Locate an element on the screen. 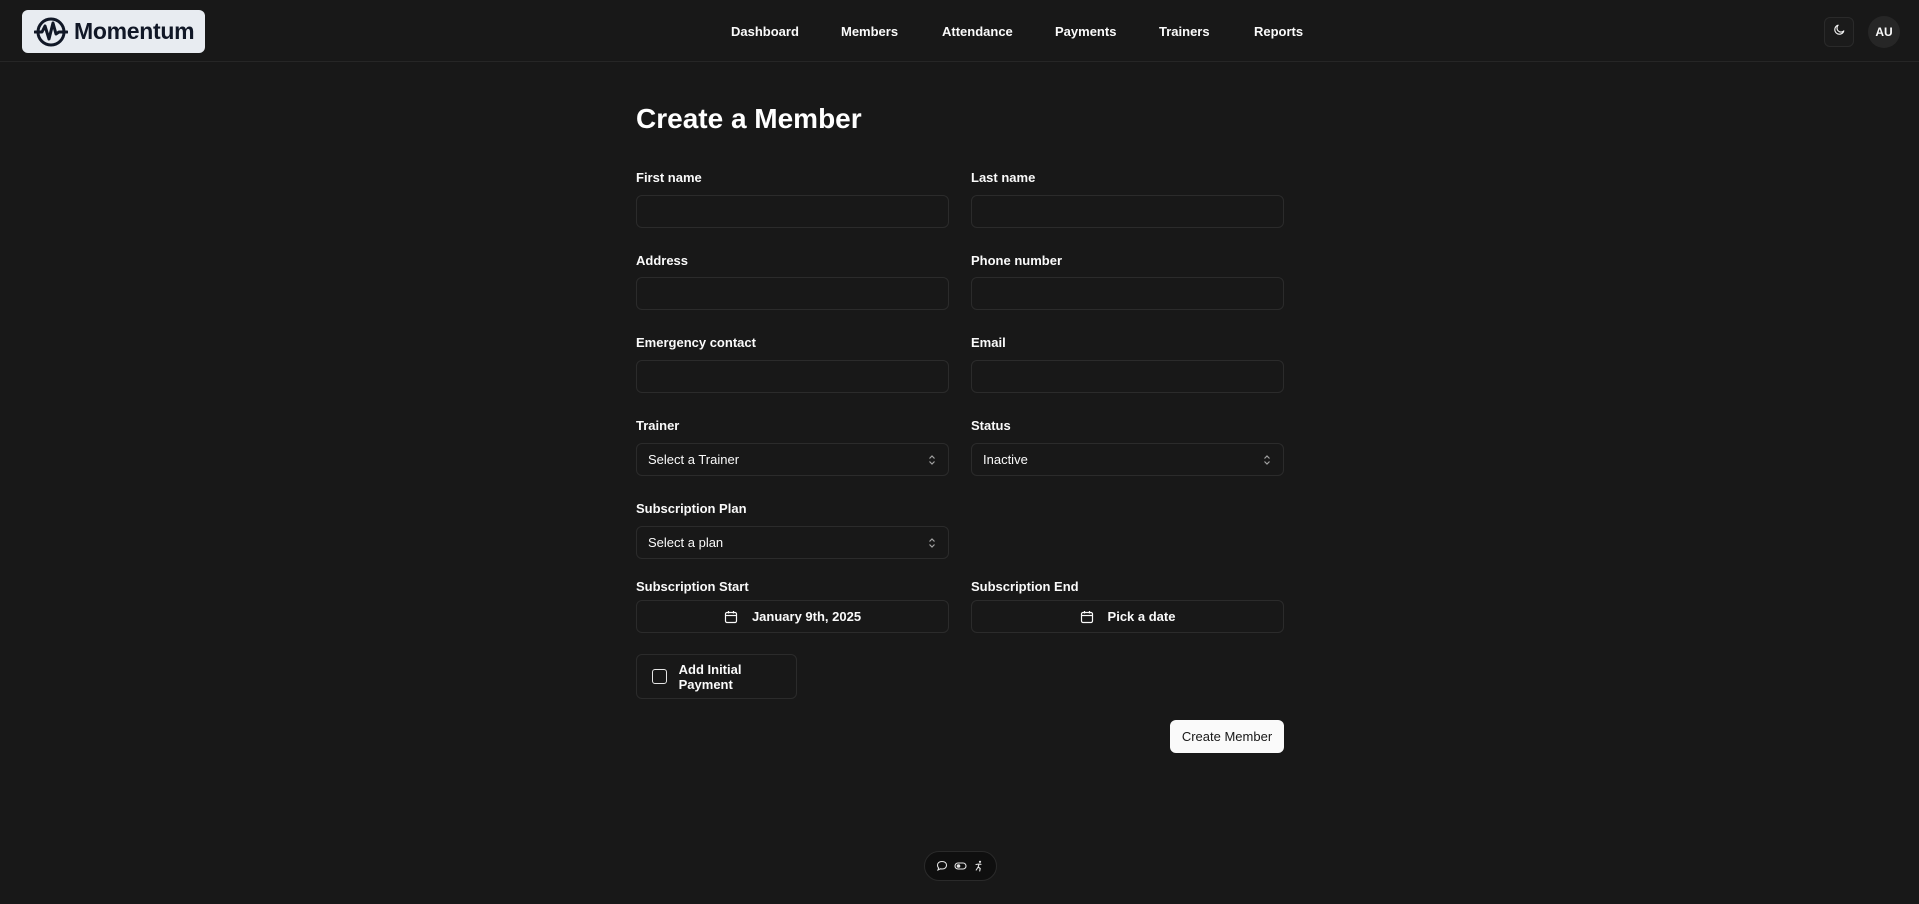 The height and width of the screenshot is (904, 1919). user-avatar: AU is located at coordinates (1884, 32).